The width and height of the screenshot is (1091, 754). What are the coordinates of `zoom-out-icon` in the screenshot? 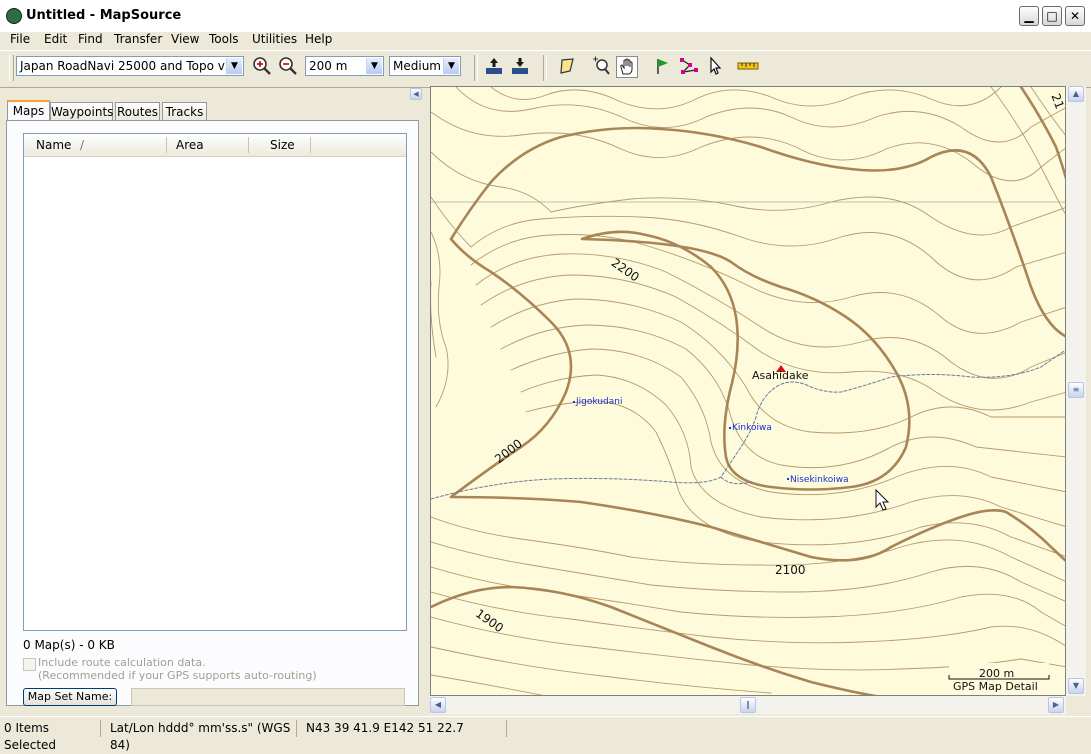 It's located at (288, 67).